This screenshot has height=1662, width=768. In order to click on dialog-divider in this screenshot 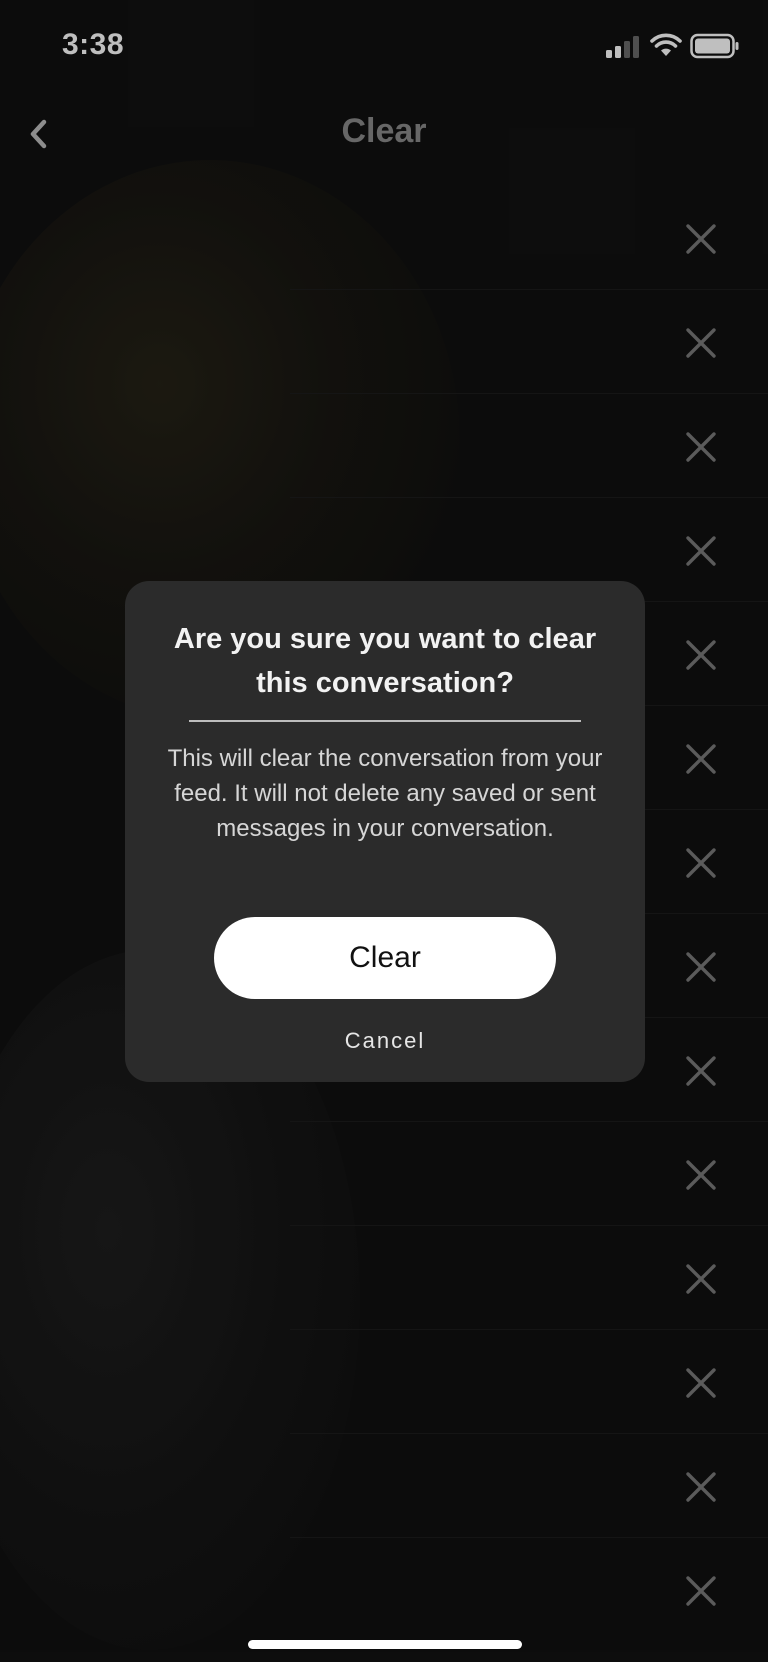, I will do `click(385, 721)`.